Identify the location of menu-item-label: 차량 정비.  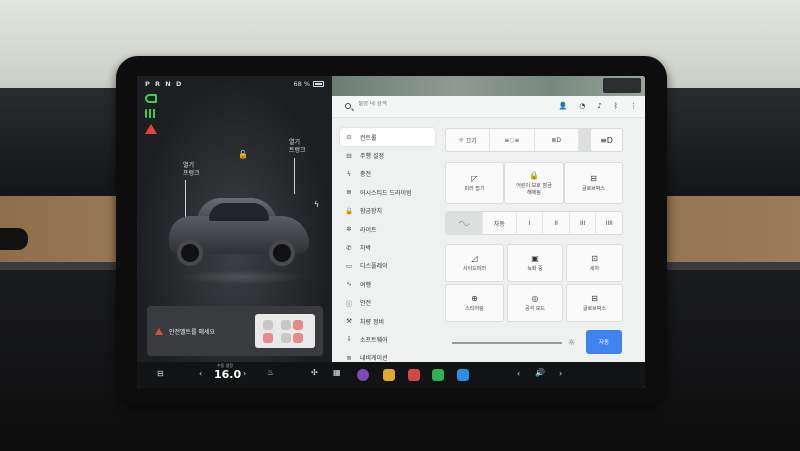
(372, 322).